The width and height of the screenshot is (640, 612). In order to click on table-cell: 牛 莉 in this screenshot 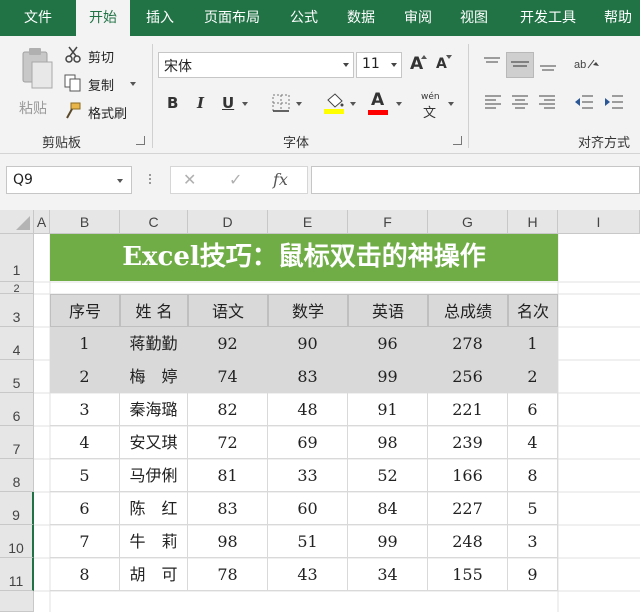, I will do `click(154, 541)`.